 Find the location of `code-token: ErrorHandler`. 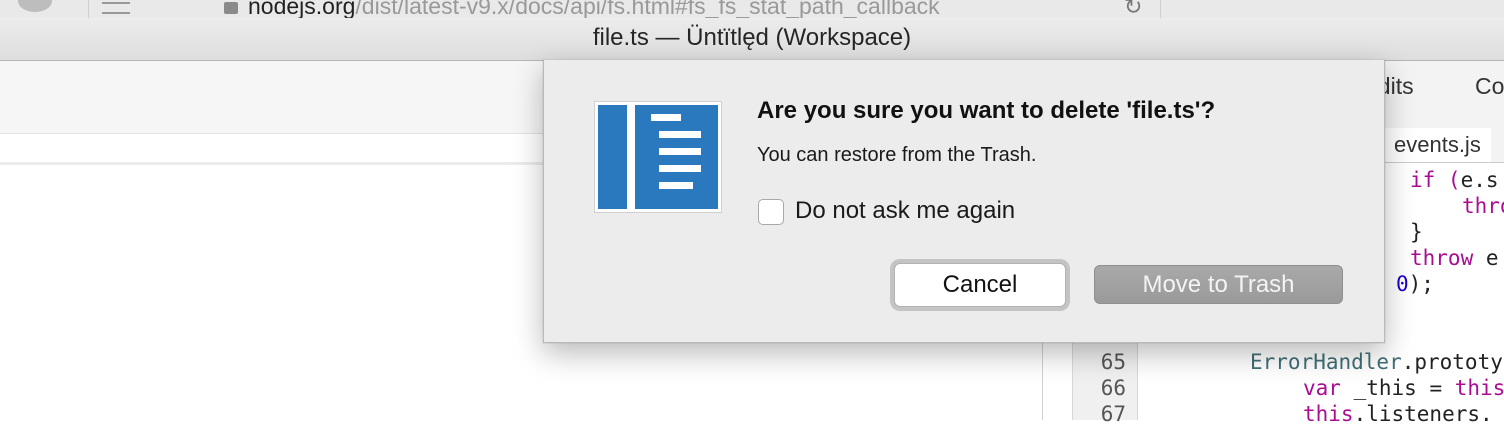

code-token: ErrorHandler is located at coordinates (1326, 362).